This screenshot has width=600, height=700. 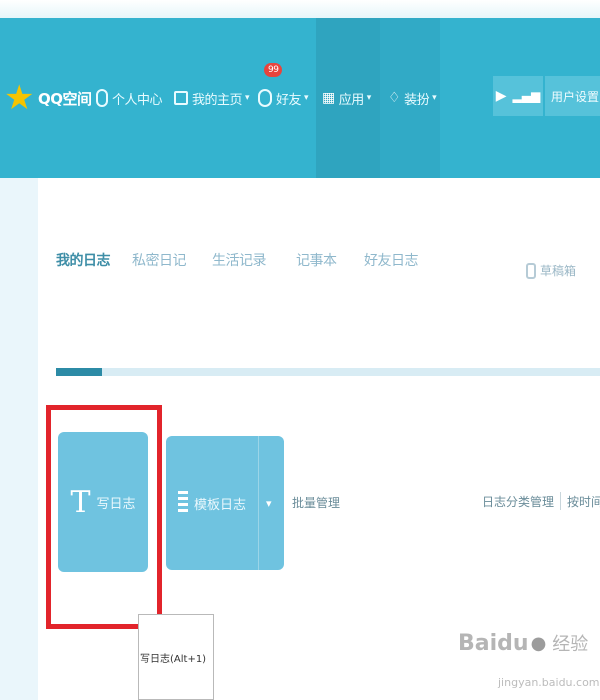 I want to click on nav-friends-label: 好友, so click(x=289, y=100).